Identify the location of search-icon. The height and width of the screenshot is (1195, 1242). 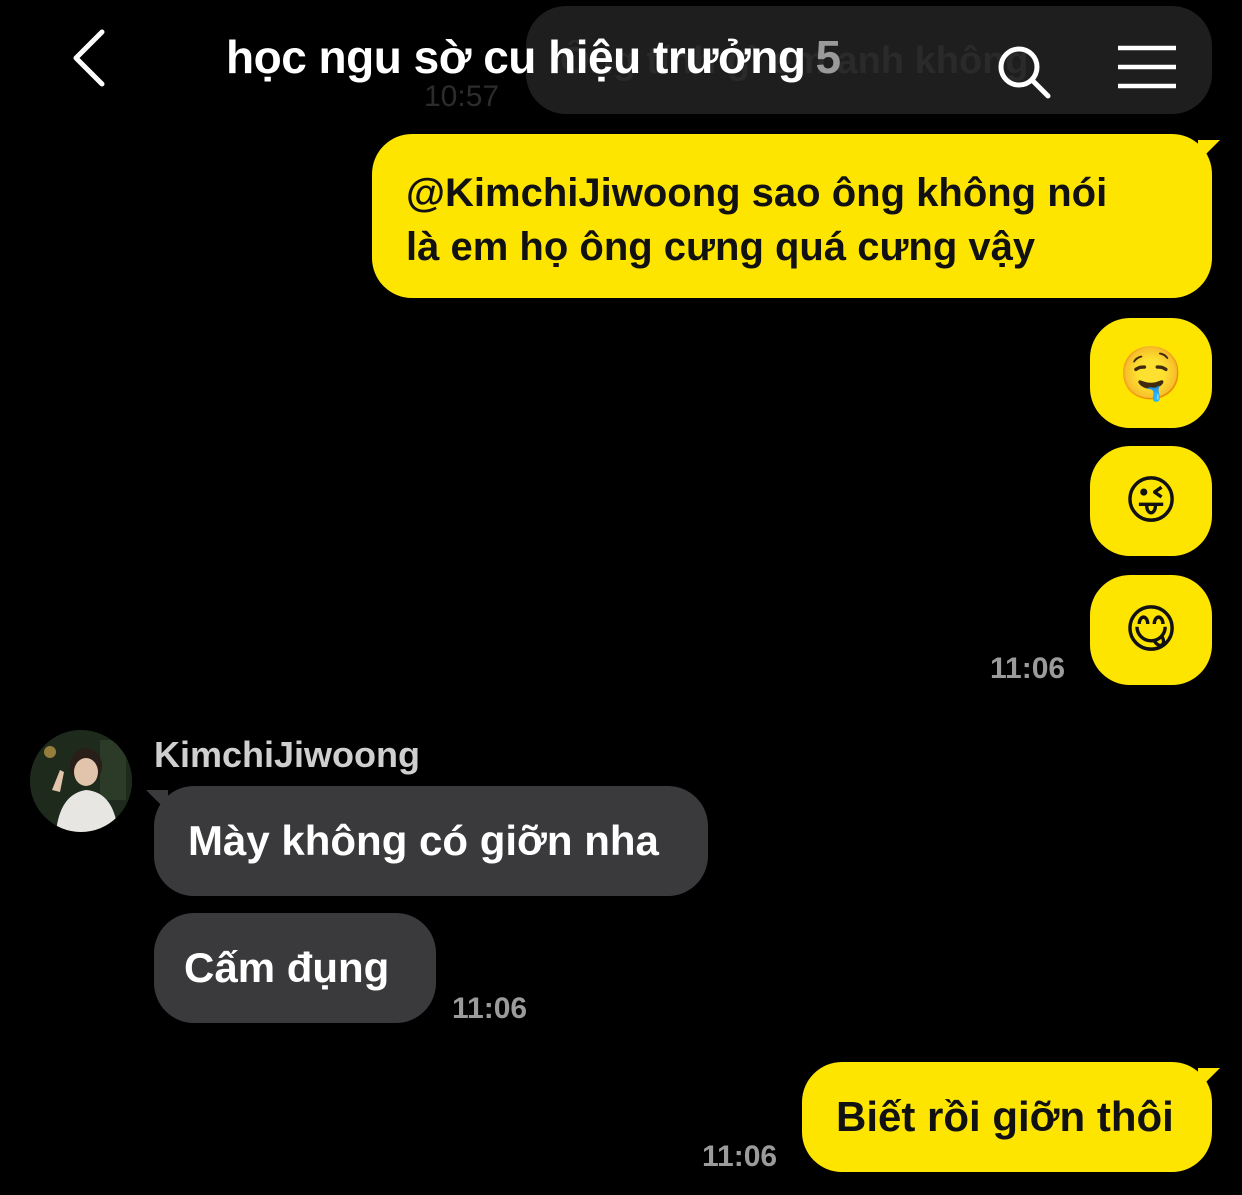
(1024, 72).